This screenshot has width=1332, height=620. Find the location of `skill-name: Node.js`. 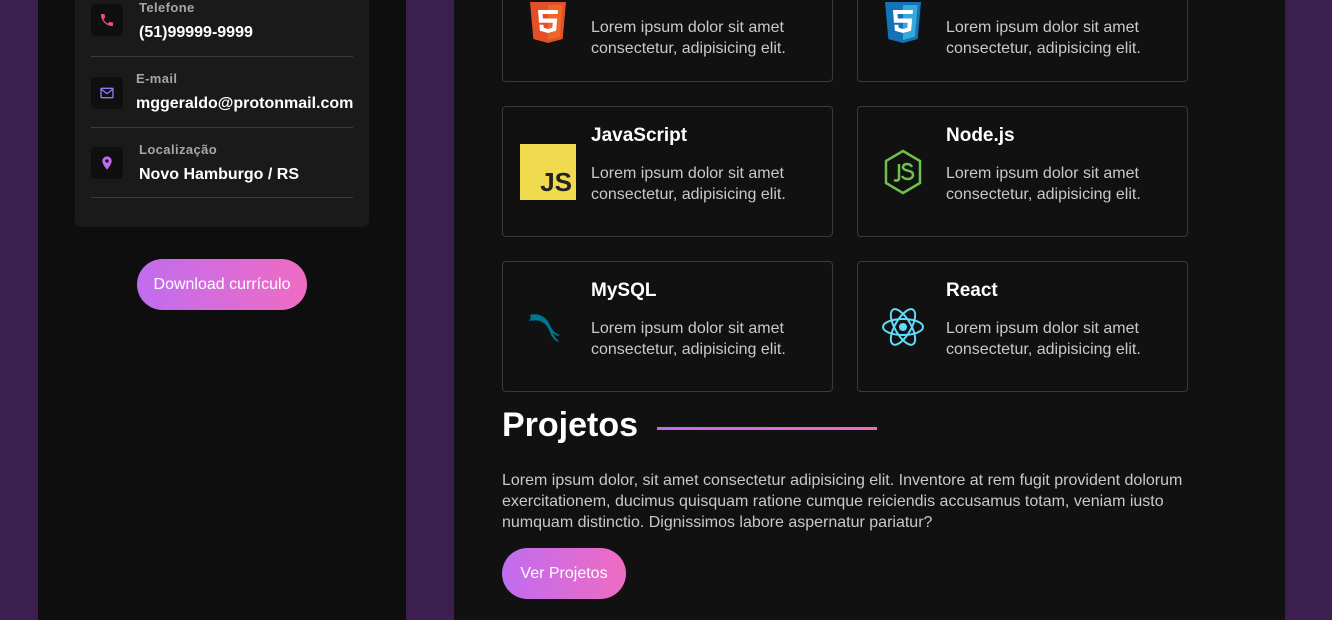

skill-name: Node.js is located at coordinates (980, 135).